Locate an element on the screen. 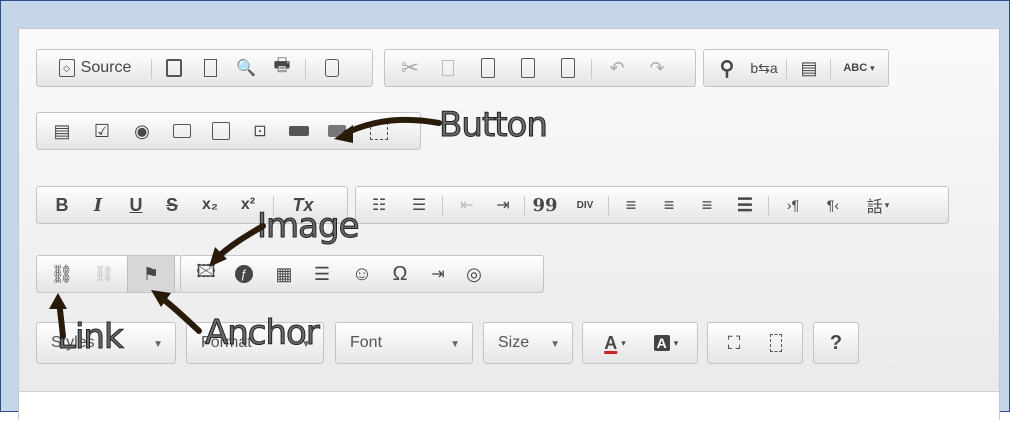 This screenshot has width=1010, height=432. textarea-icon is located at coordinates (221, 131).